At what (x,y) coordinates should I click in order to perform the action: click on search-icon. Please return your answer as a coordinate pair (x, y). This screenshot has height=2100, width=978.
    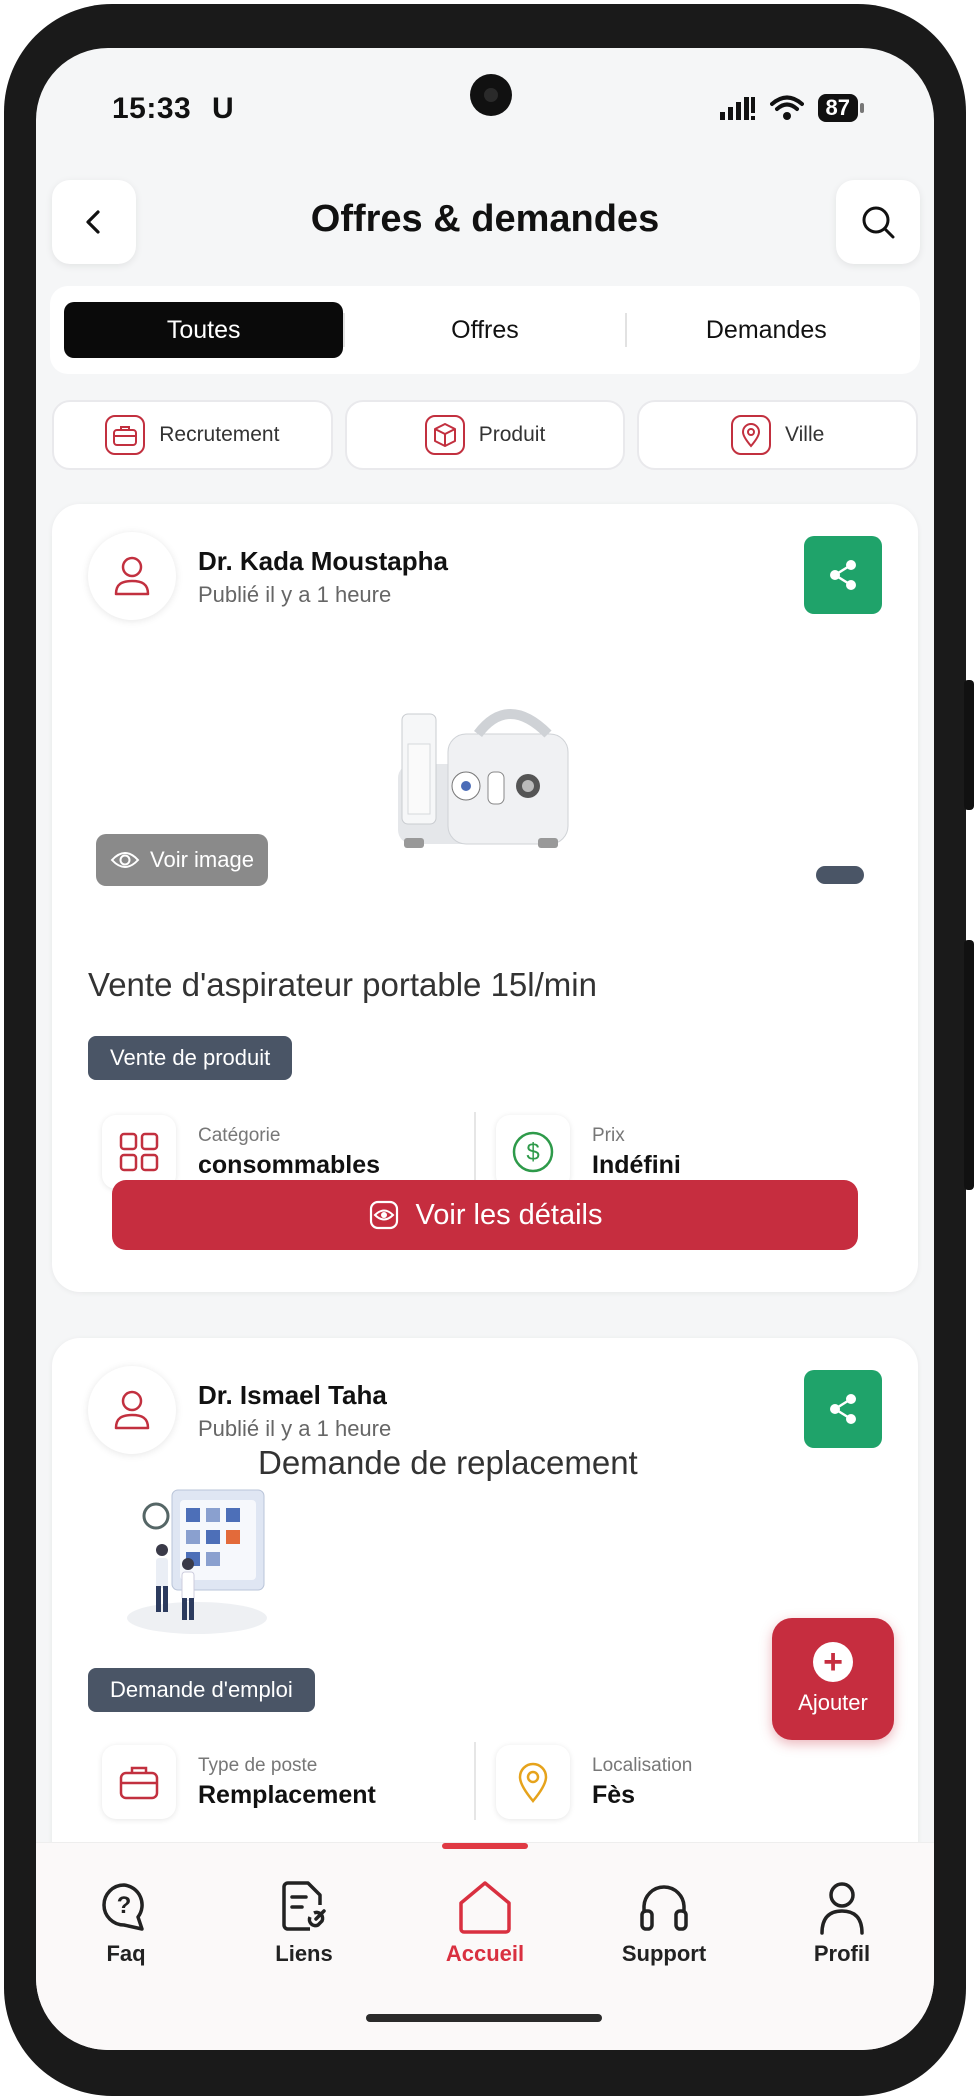
    Looking at the image, I should click on (878, 222).